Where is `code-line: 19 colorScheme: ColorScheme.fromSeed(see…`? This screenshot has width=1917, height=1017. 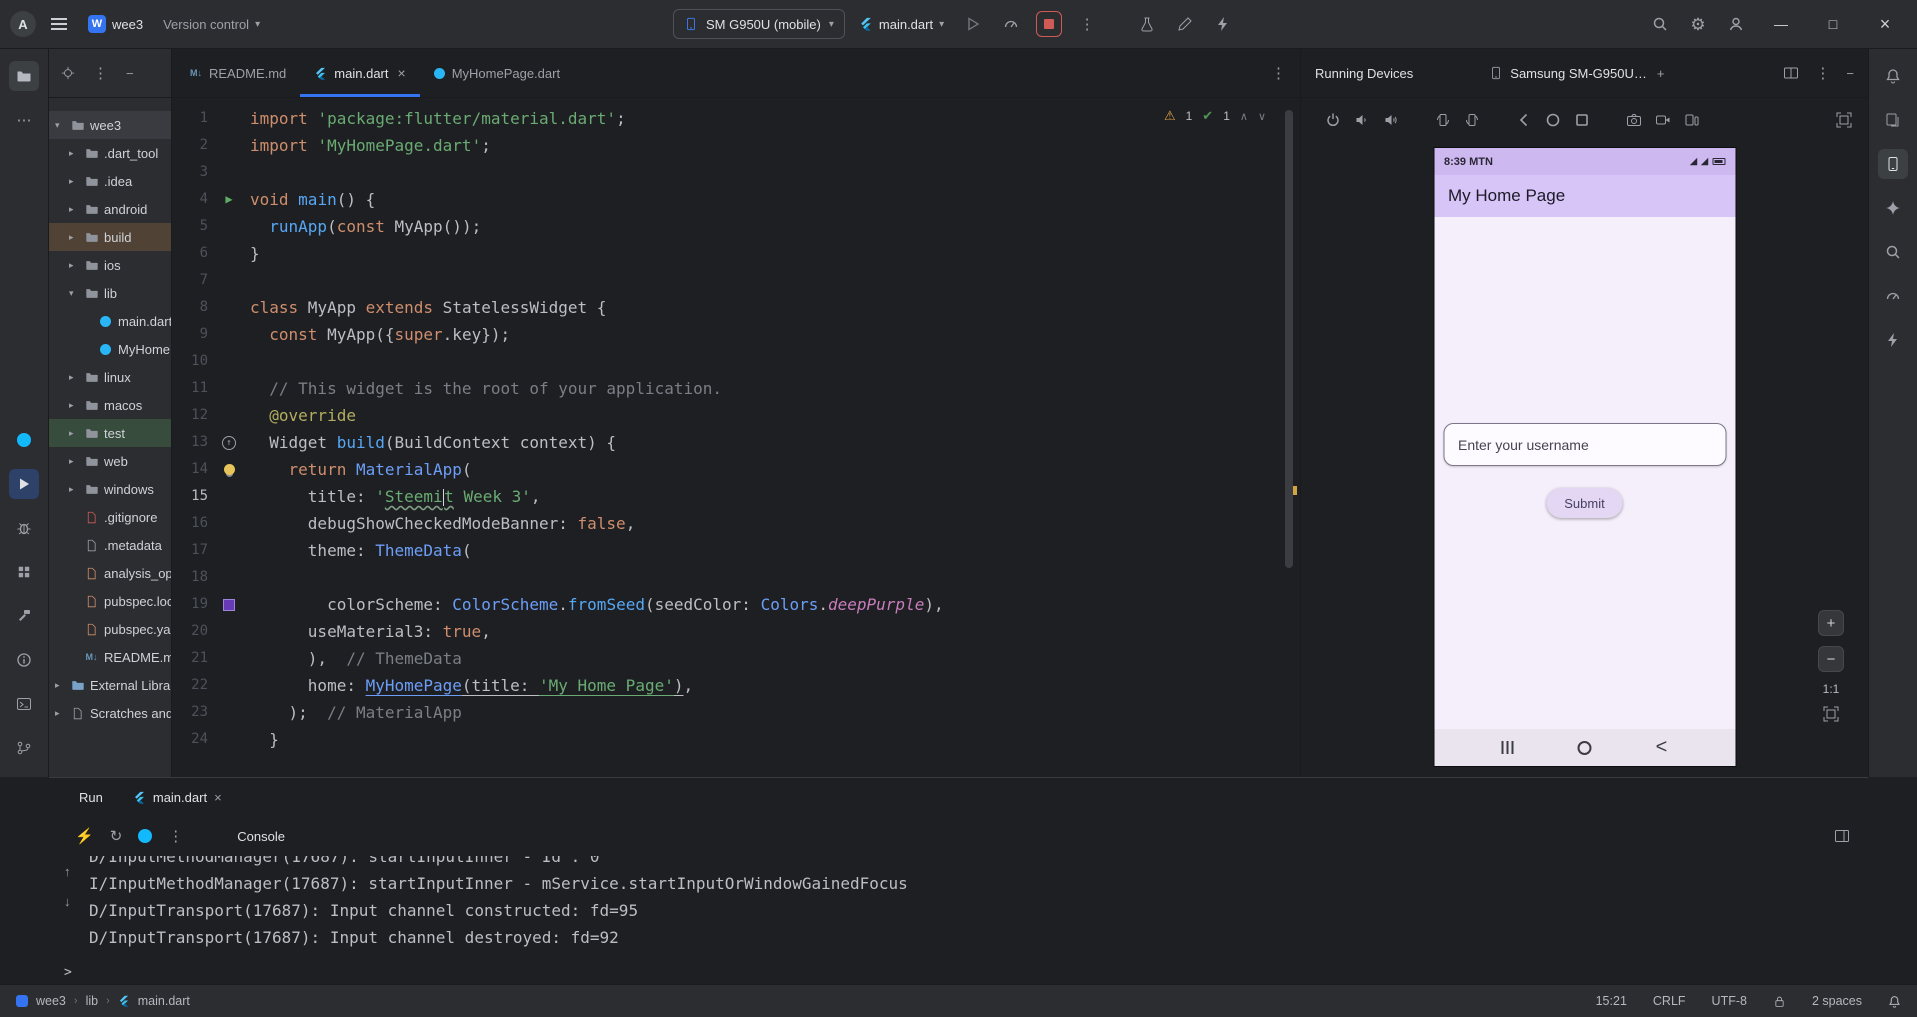 code-line: 19 colorScheme: ColorScheme.fromSeed(see… is located at coordinates (736, 604).